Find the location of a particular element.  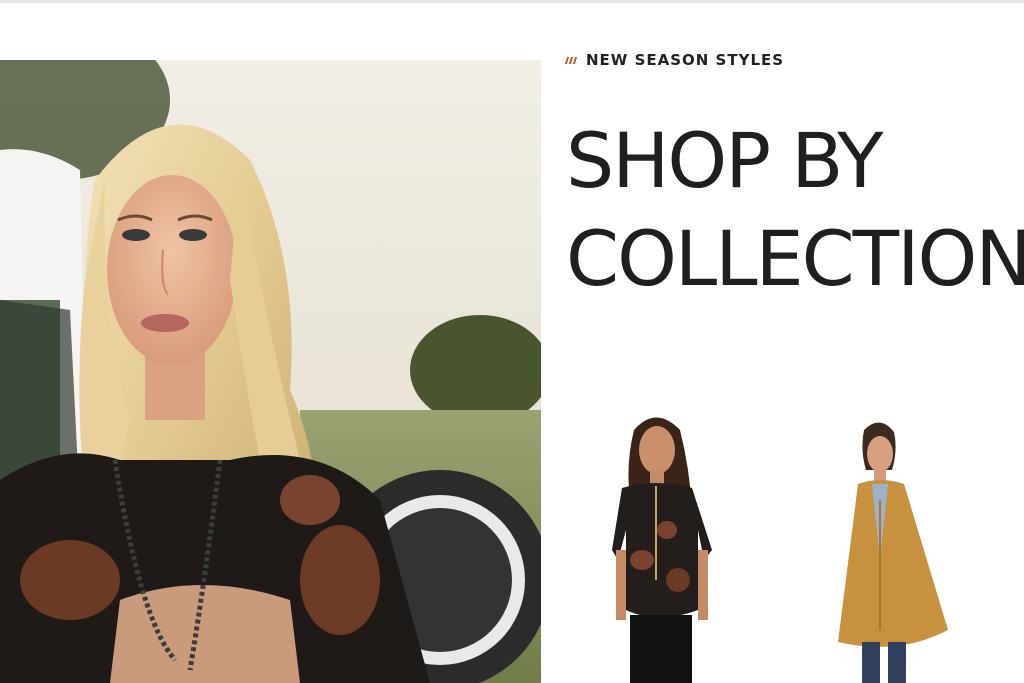

section-heading: SHOP BY COLLECTION is located at coordinates (795, 210).